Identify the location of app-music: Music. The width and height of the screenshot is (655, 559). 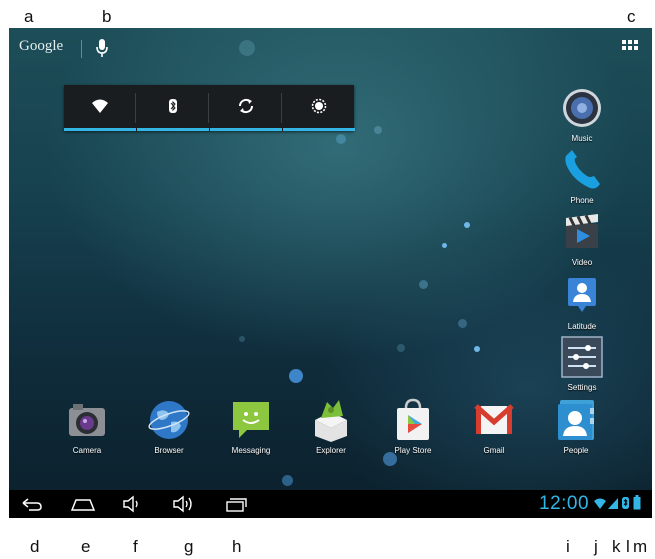
(582, 114).